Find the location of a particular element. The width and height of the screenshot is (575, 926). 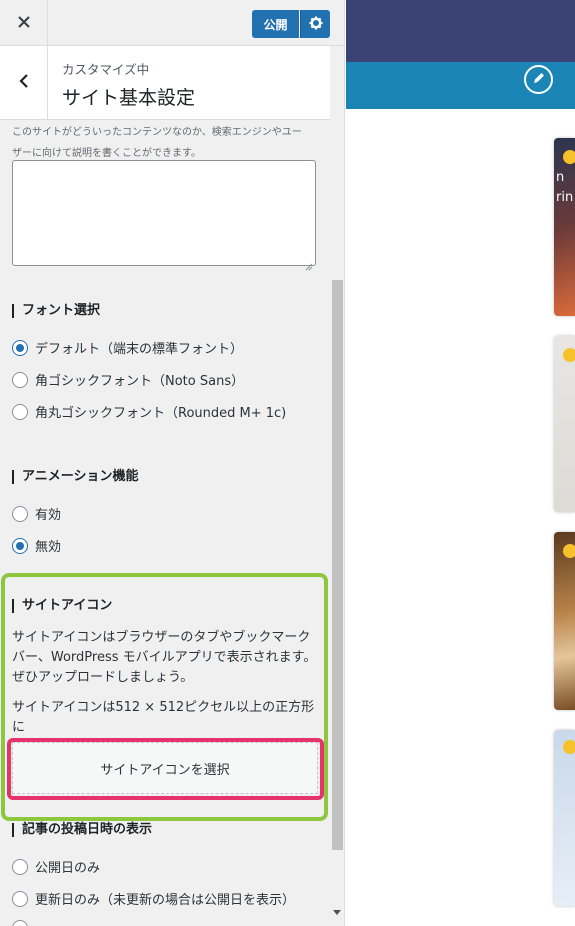

radio-label: 更新日のみ（未更新の場合は公開日を表示） is located at coordinates (165, 900).